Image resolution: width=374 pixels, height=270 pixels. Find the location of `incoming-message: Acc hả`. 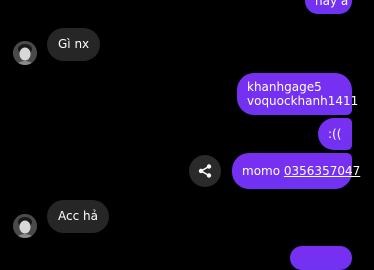

incoming-message: Acc hả is located at coordinates (78, 216).